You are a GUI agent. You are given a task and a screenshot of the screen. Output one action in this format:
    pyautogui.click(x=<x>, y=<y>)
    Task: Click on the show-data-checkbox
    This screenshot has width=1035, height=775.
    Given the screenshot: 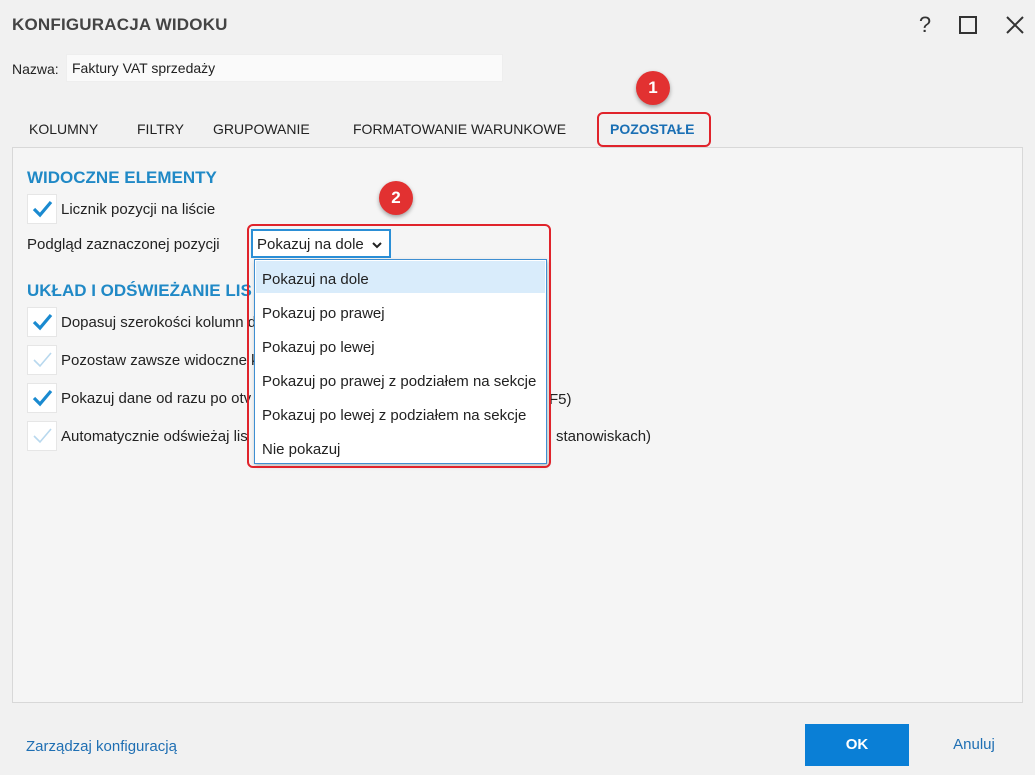 What is the action you would take?
    pyautogui.click(x=42, y=398)
    